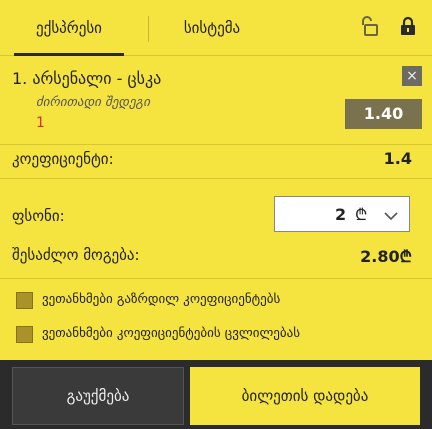 This screenshot has width=432, height=429. What do you see at coordinates (386, 256) in the screenshot?
I see `payout-value: 2.80₾` at bounding box center [386, 256].